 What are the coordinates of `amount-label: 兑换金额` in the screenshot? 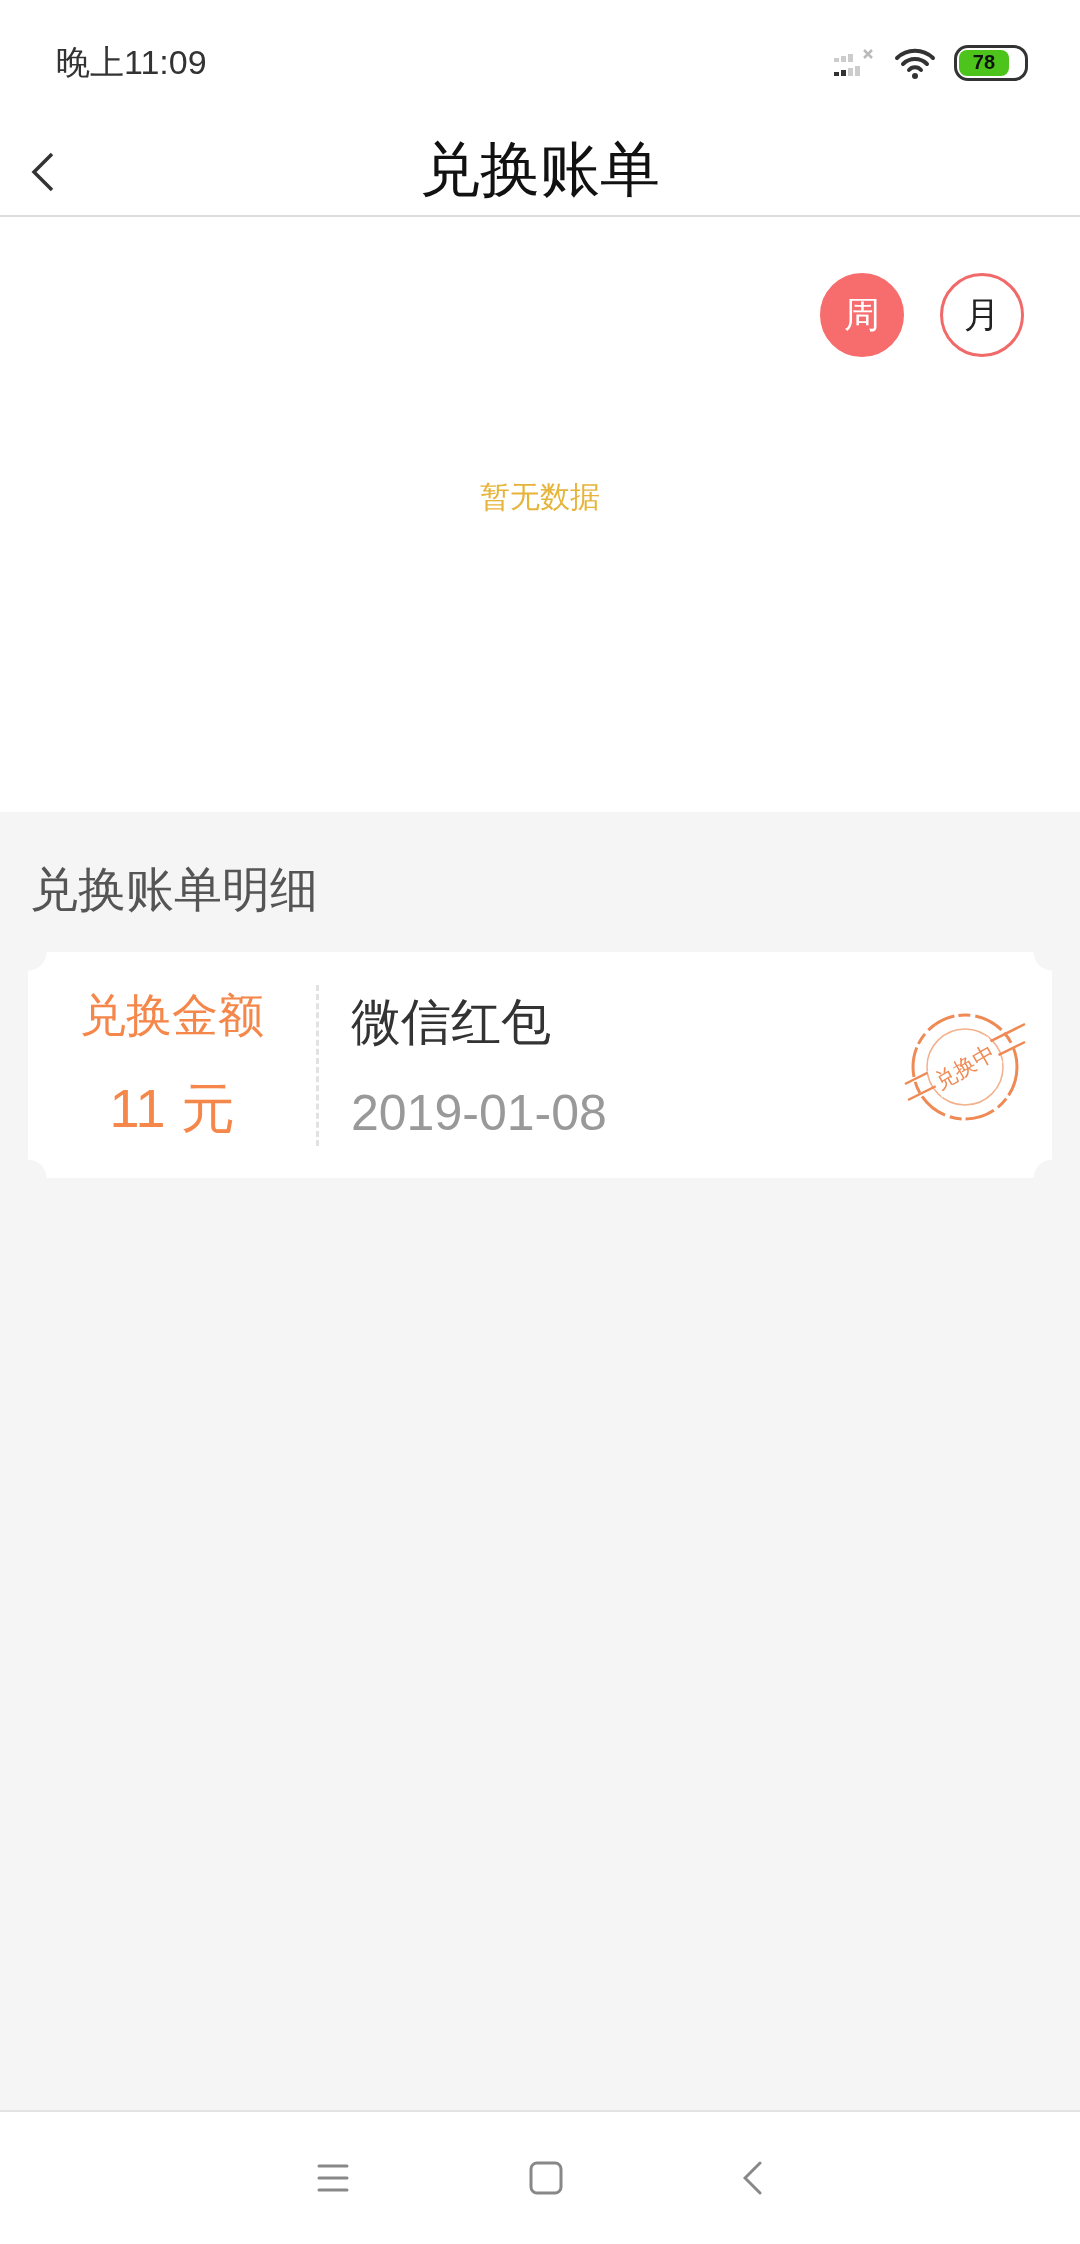 It's located at (172, 1015).